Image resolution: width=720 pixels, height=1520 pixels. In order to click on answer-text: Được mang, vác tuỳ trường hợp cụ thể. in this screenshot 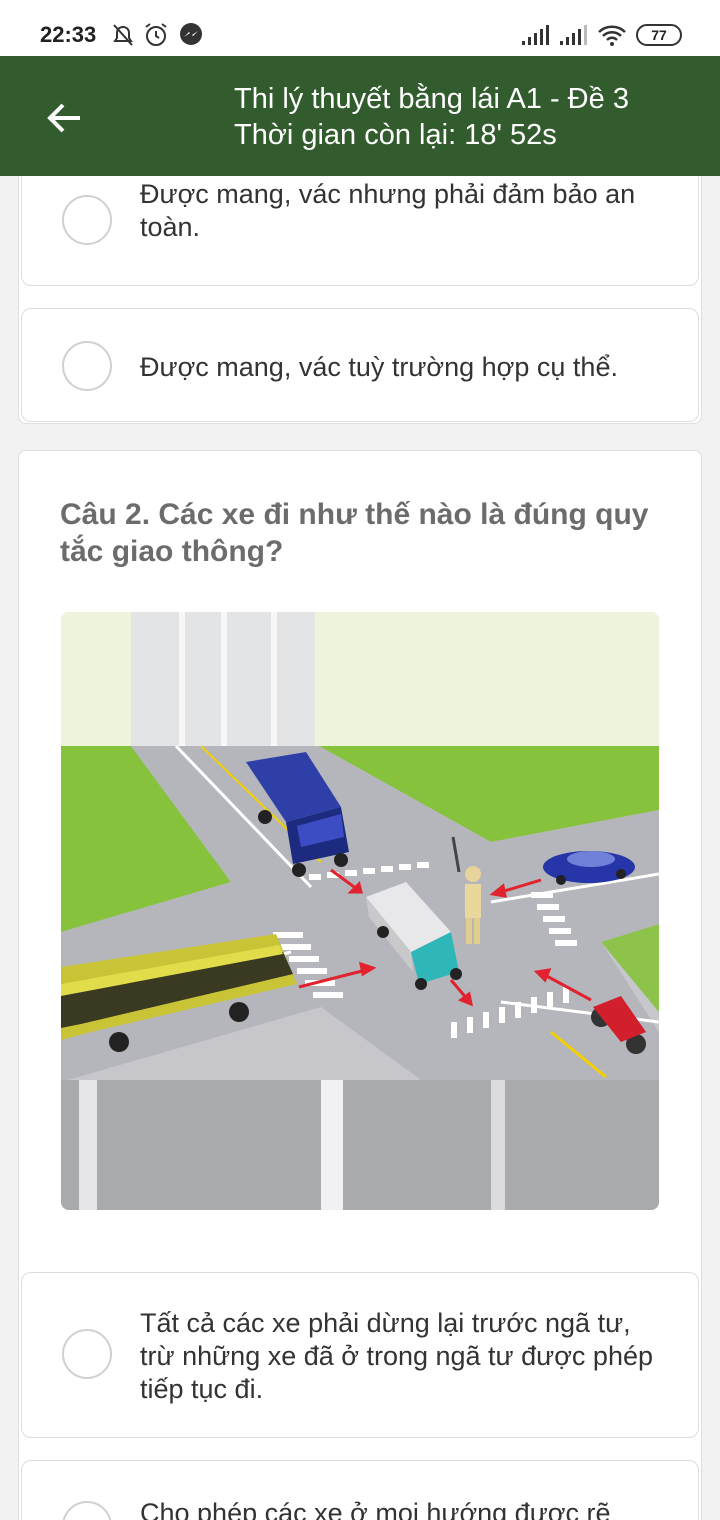, I will do `click(379, 367)`.